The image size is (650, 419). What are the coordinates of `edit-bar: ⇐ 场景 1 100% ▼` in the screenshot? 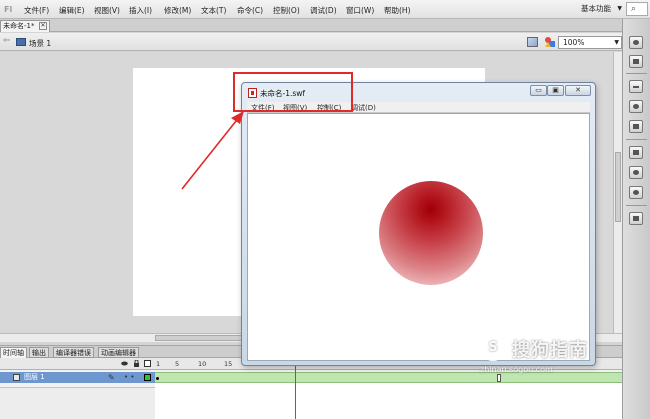 It's located at (311, 42).